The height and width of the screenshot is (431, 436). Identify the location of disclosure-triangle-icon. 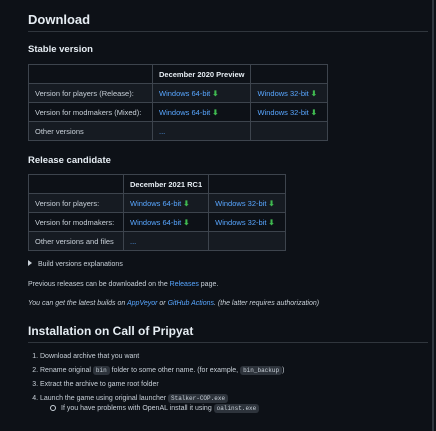
(30, 263).